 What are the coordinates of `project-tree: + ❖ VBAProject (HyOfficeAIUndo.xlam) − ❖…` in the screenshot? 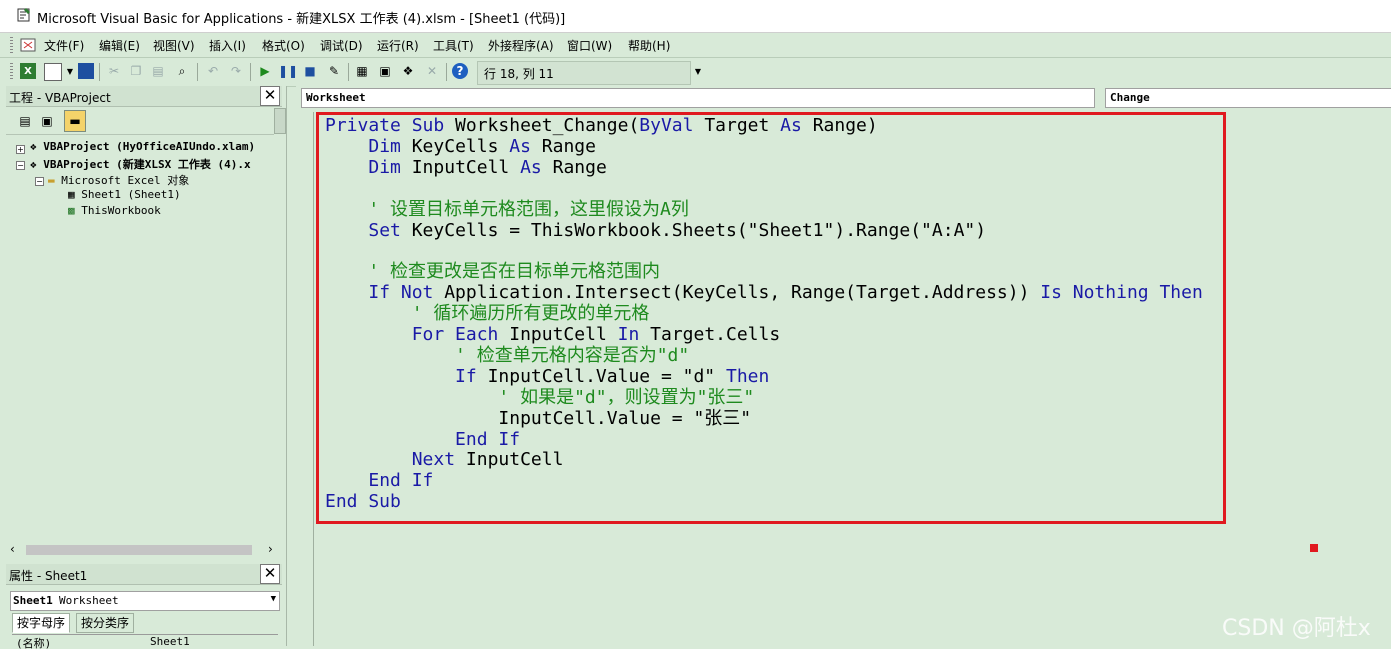 It's located at (140, 339).